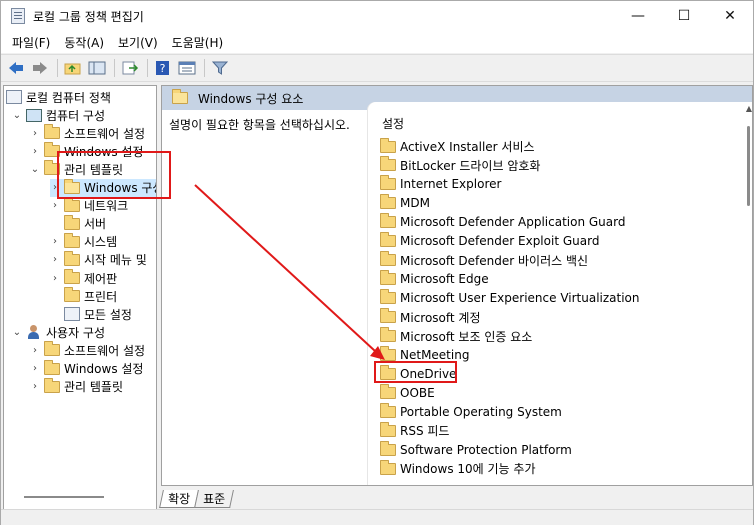 The image size is (754, 526). Describe the element at coordinates (198, 42) in the screenshot. I see `menu-help: 도움말(H)` at that location.